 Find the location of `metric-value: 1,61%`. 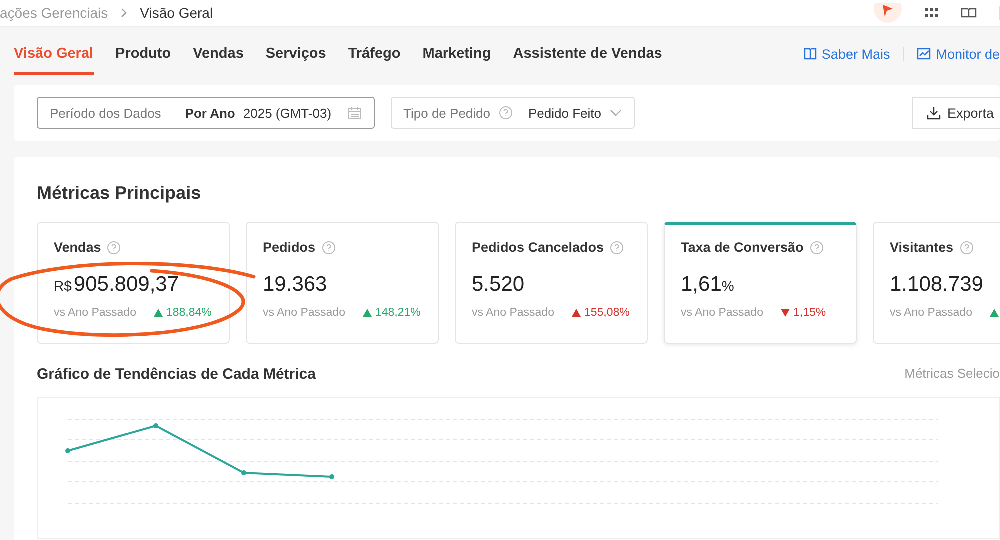

metric-value: 1,61% is located at coordinates (708, 285).